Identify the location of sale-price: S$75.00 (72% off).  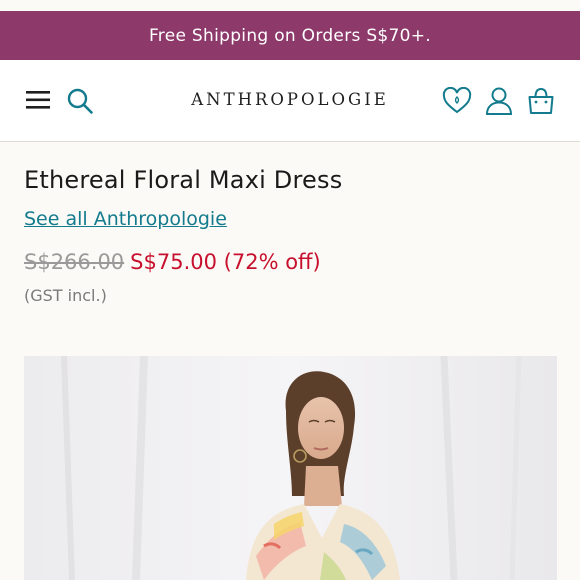
(225, 262).